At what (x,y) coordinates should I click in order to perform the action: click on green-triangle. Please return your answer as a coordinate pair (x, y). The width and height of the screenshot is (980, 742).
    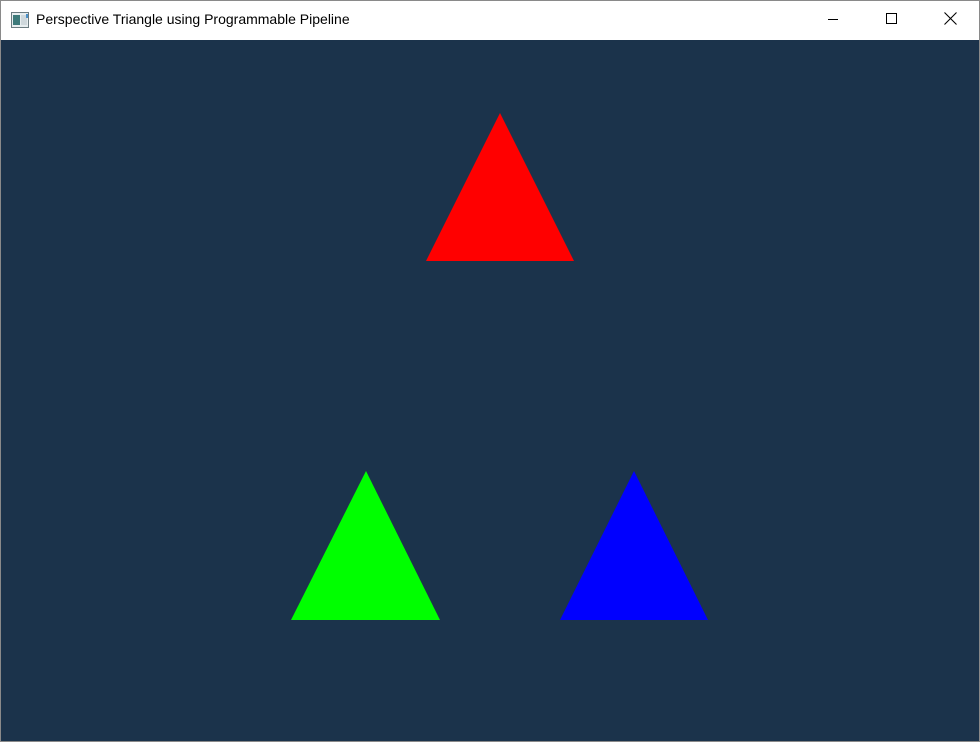
    Looking at the image, I should click on (365, 545).